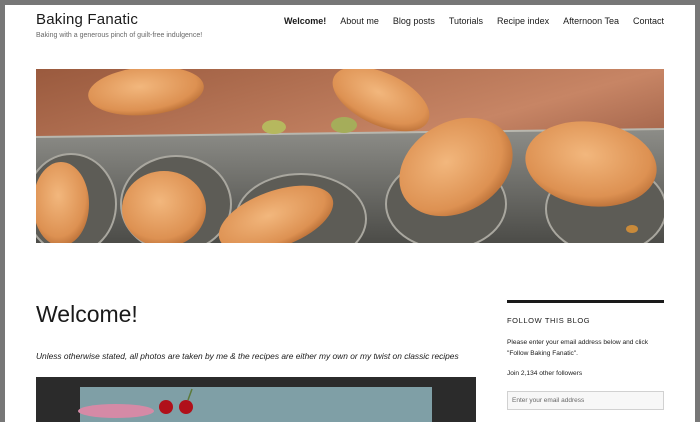 The image size is (700, 422). I want to click on nav-item-welcome: Welcome!, so click(305, 21).